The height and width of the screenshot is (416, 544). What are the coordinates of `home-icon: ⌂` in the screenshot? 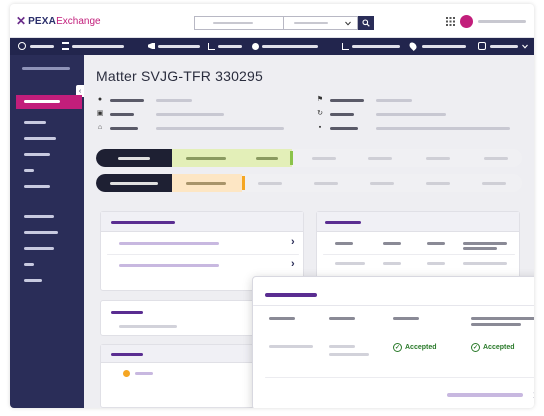 It's located at (100, 127).